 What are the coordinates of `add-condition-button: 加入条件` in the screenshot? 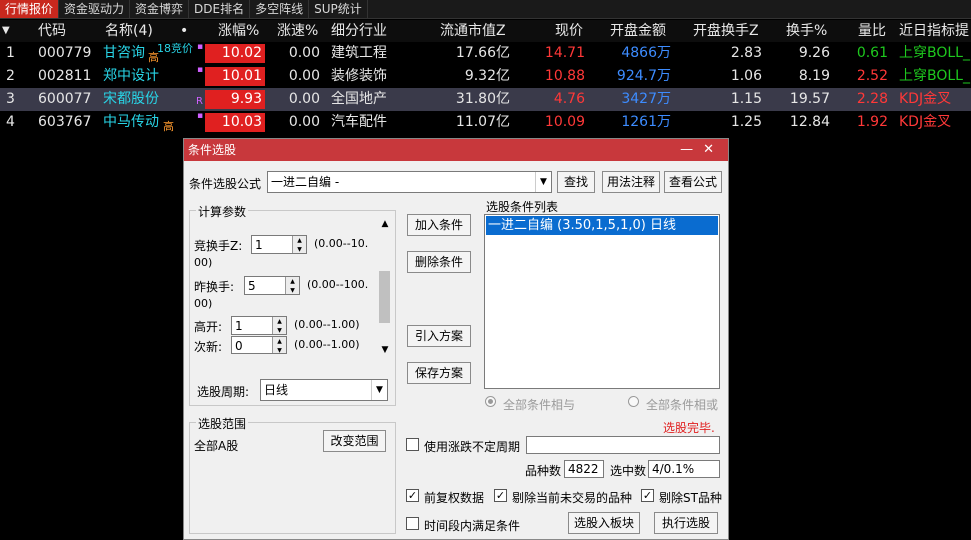 It's located at (439, 225).